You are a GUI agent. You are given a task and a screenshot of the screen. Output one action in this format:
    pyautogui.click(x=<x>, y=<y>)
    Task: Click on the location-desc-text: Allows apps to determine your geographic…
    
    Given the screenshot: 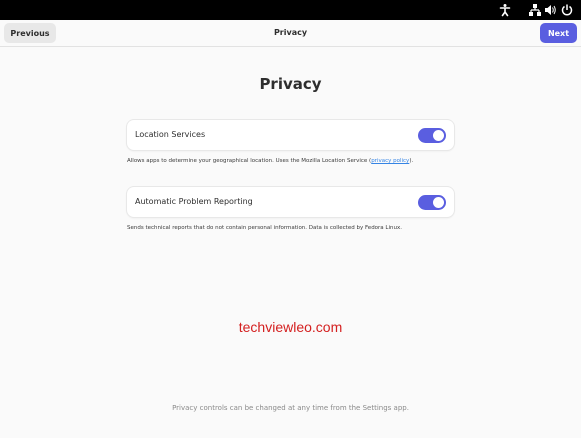 What is the action you would take?
    pyautogui.click(x=249, y=161)
    